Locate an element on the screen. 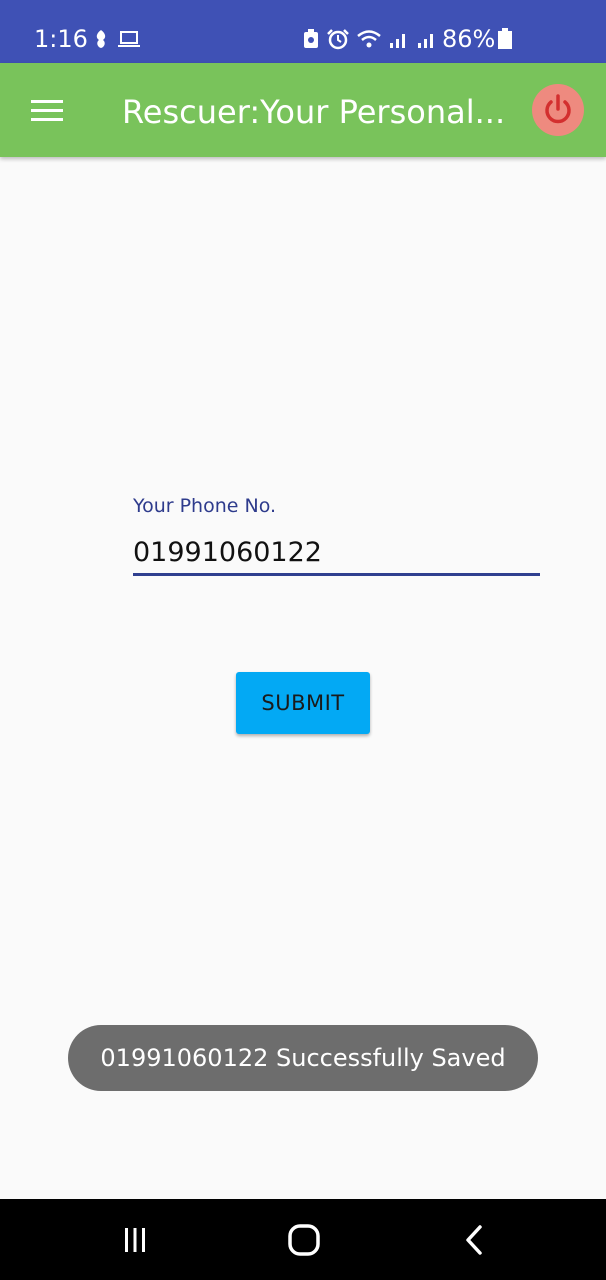 This screenshot has width=606, height=1280. phone-input is located at coordinates (336, 554).